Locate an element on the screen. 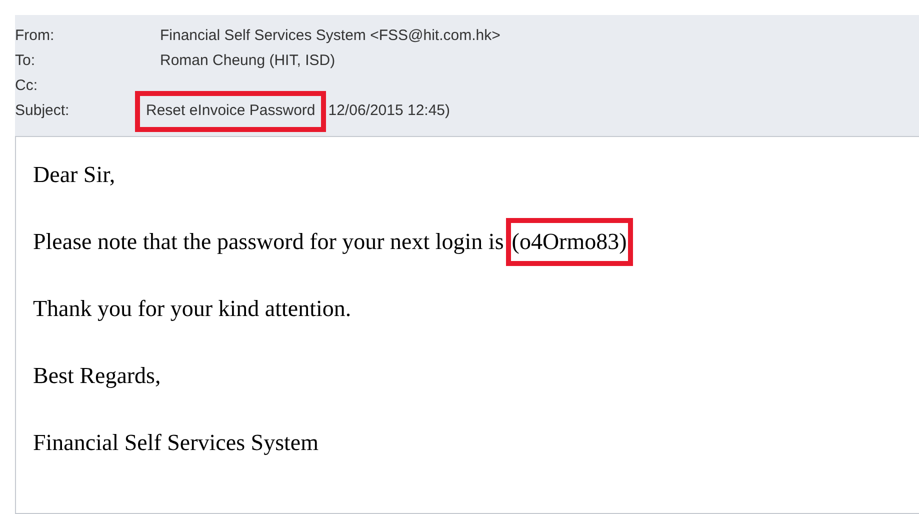 Image resolution: width=919 pixels, height=514 pixels. field-label: To: is located at coordinates (25, 61).